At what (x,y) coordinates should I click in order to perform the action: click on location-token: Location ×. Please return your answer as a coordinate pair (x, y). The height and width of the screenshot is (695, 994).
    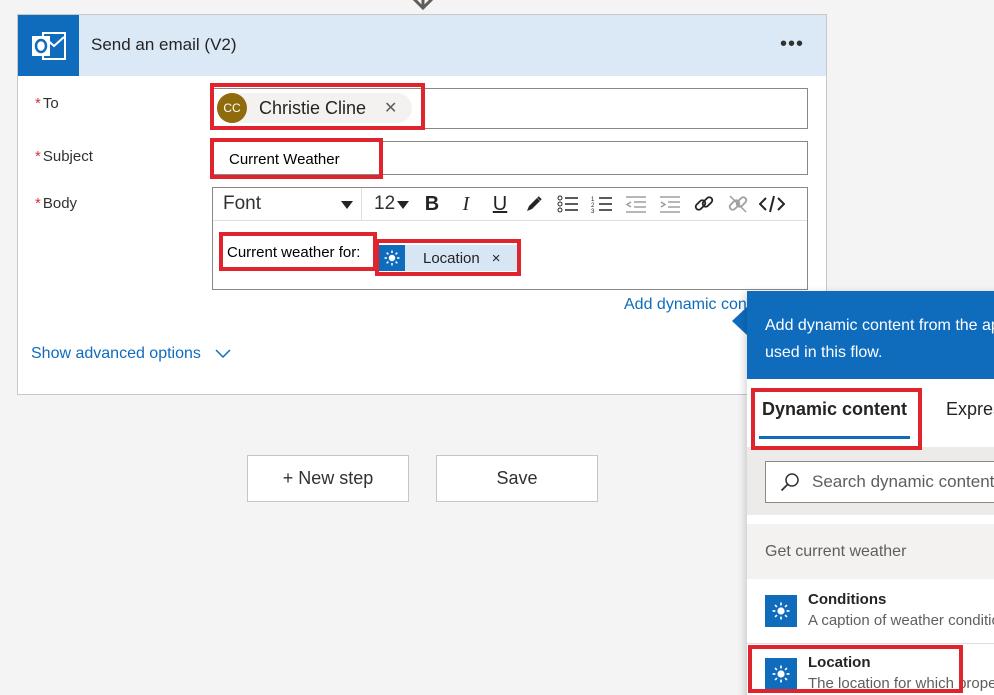
    Looking at the image, I should click on (448, 258).